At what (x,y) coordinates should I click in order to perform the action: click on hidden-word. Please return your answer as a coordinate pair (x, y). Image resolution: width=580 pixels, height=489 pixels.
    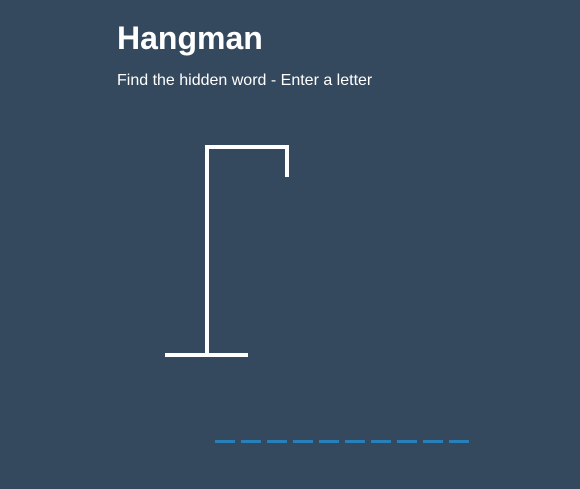
    Looking at the image, I should click on (342, 450).